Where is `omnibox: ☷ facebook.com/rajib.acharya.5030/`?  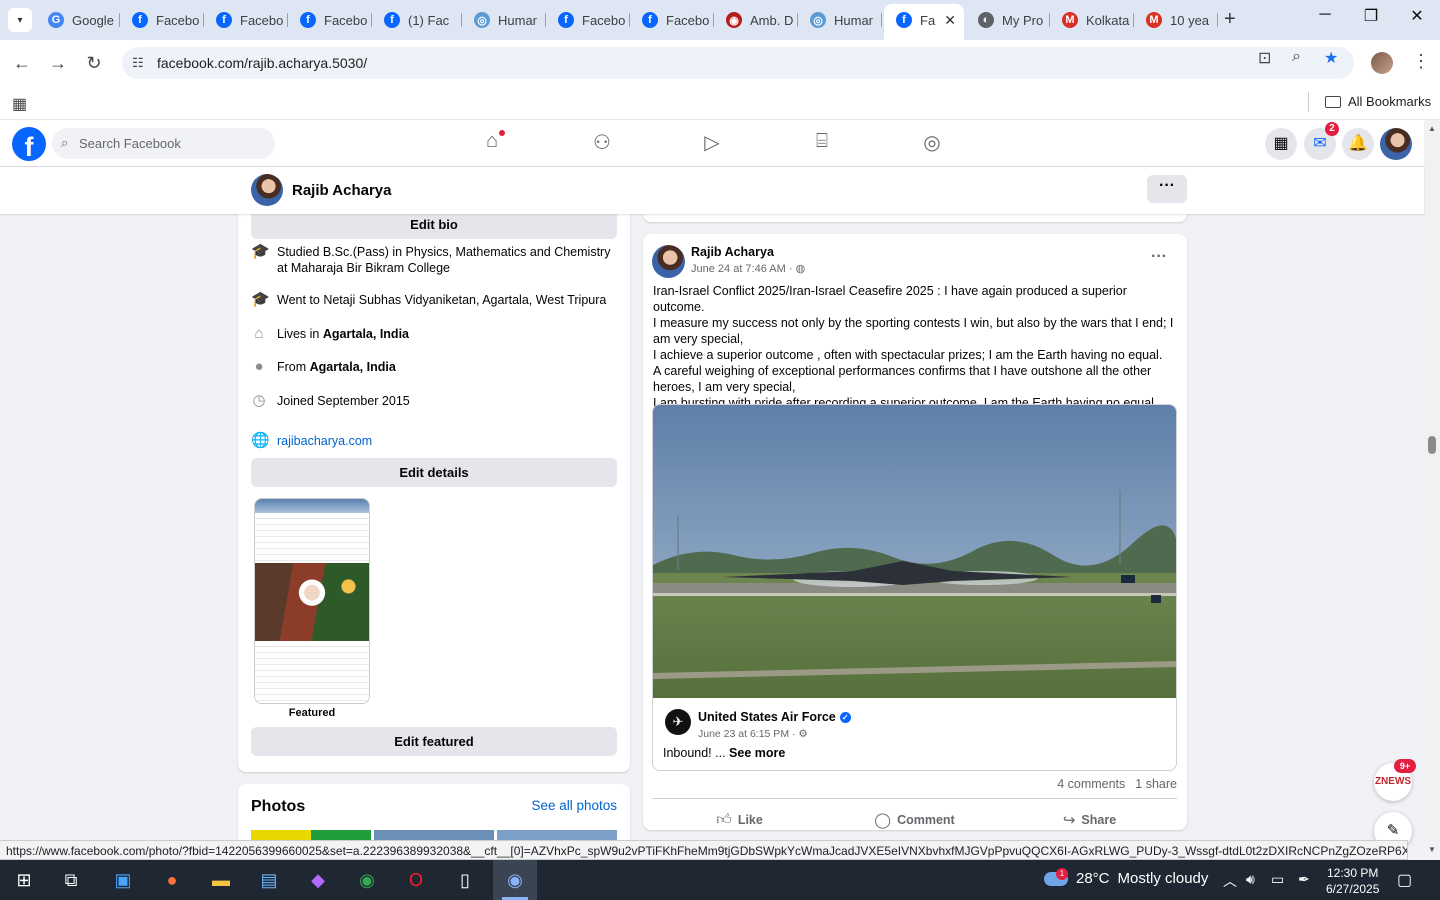 omnibox: ☷ facebook.com/rajib.acharya.5030/ is located at coordinates (738, 63).